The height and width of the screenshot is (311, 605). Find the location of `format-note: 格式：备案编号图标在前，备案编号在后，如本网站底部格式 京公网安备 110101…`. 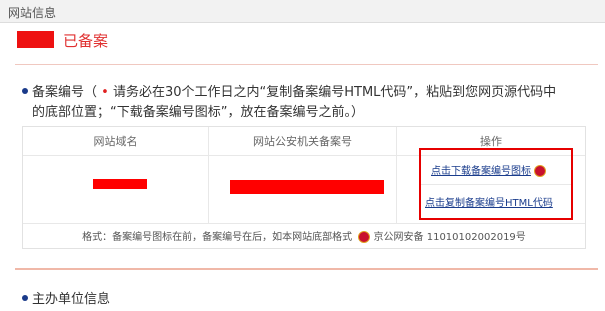

format-note: 格式：备案编号图标在前，备案编号在后，如本网站底部格式 京公网安备 110101… is located at coordinates (304, 235).